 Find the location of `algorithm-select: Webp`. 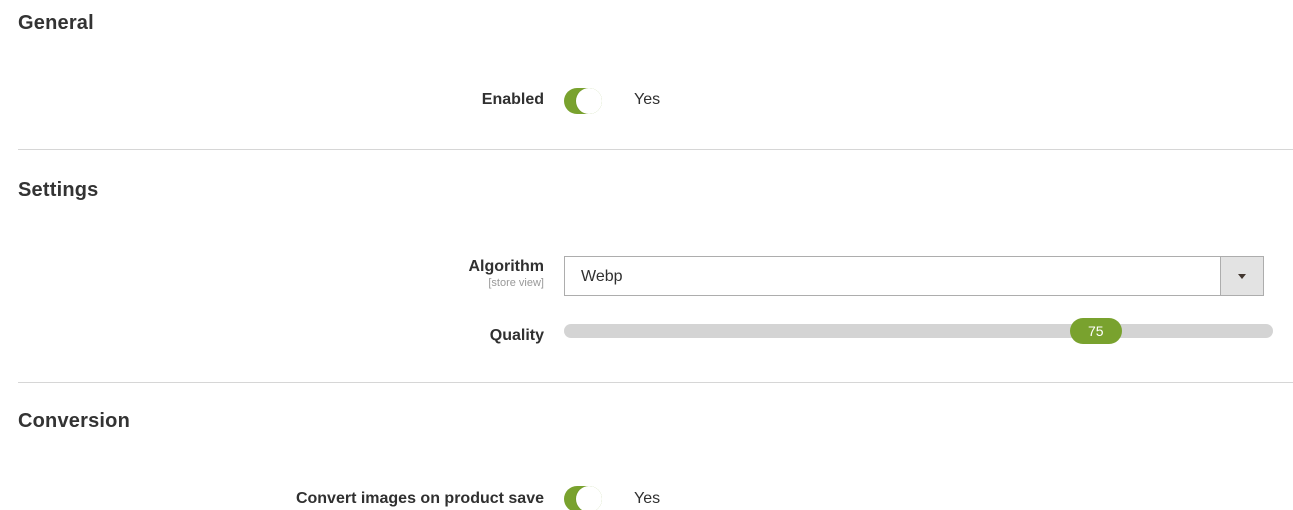

algorithm-select: Webp is located at coordinates (914, 276).